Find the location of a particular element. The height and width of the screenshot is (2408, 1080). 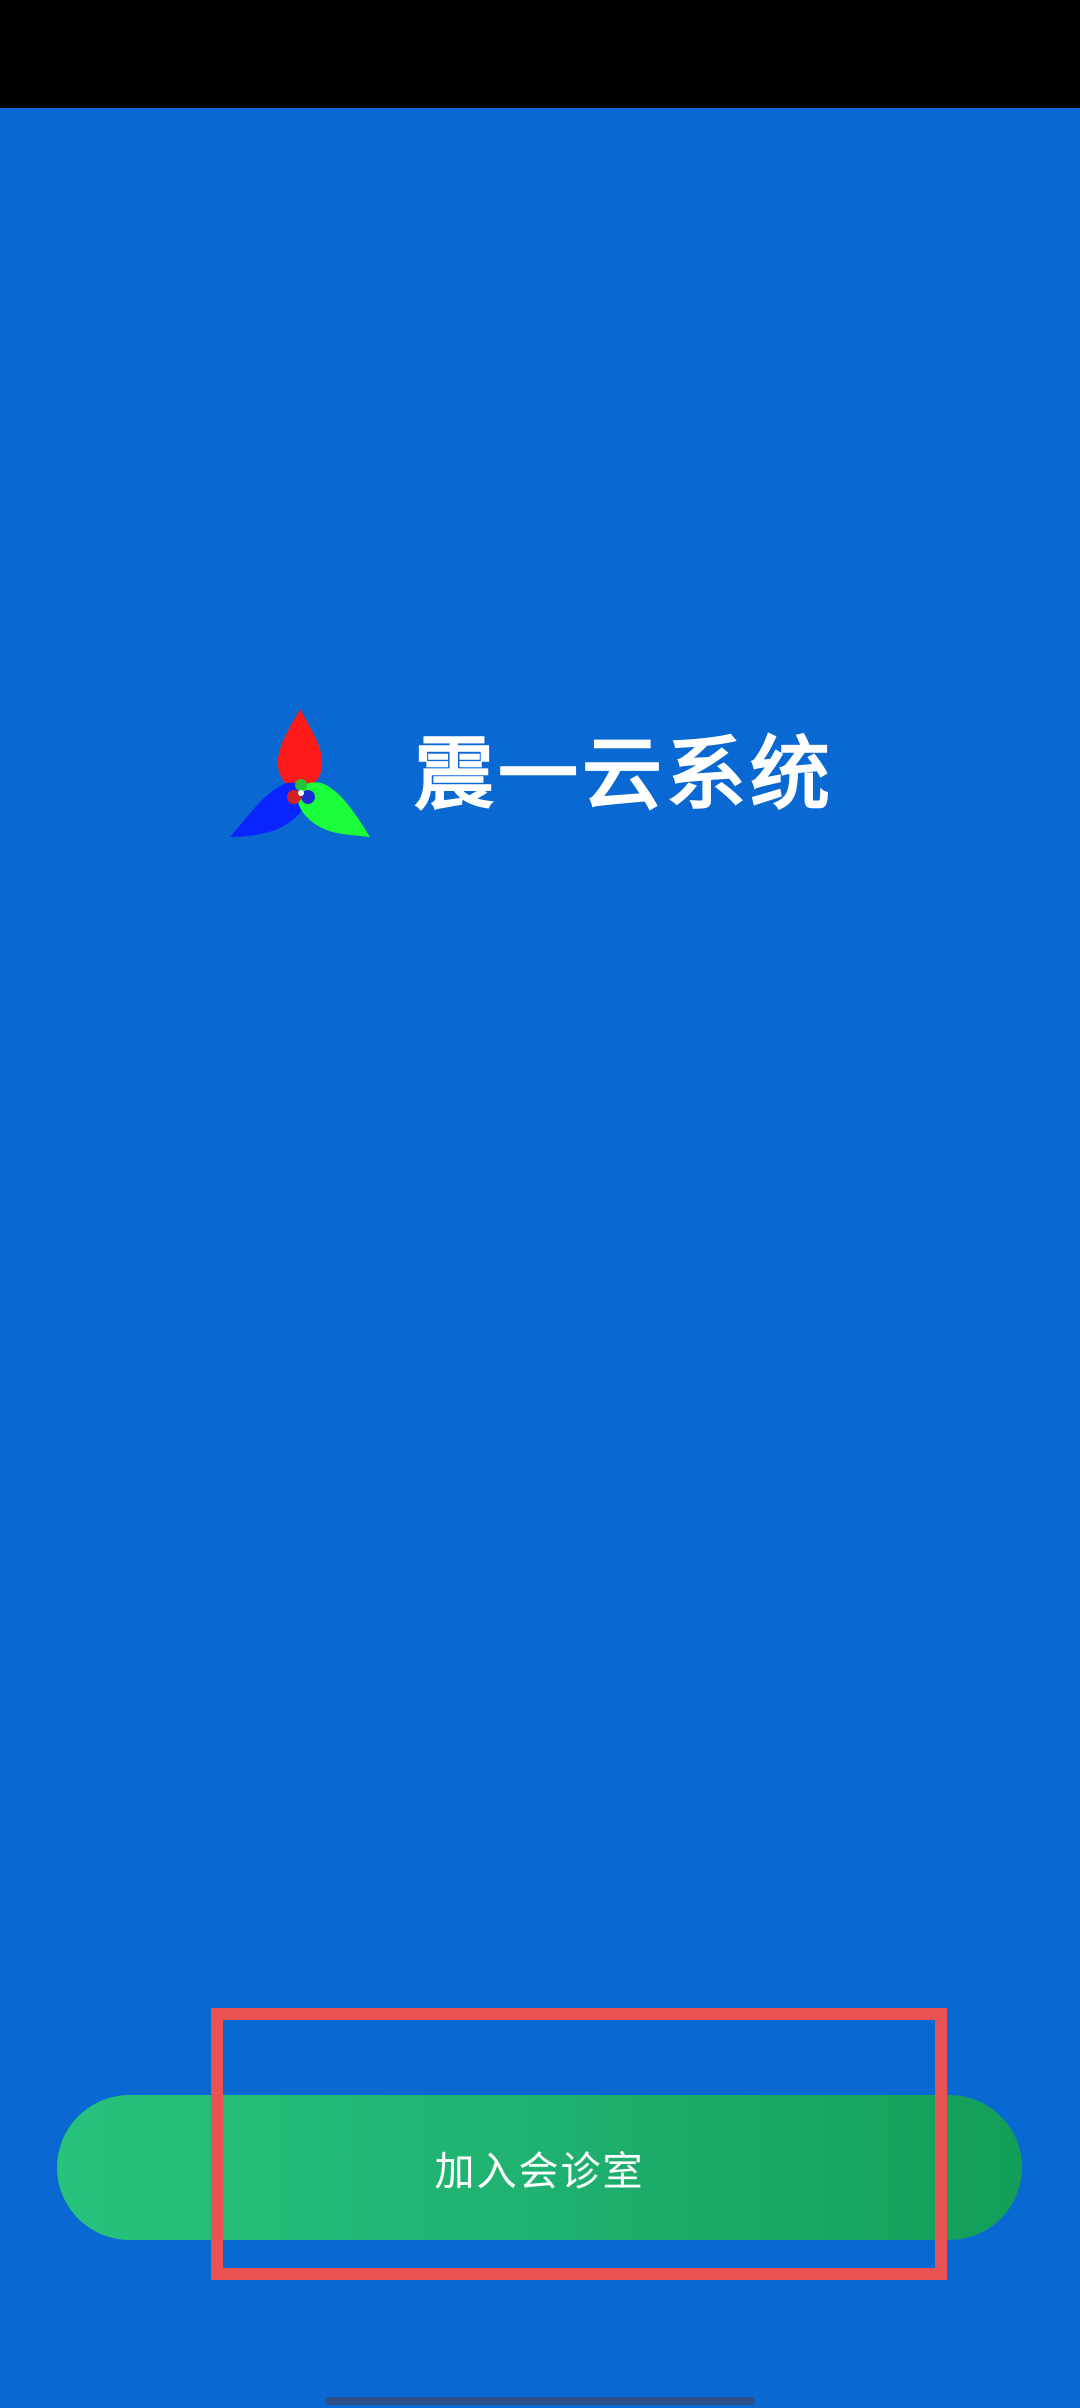

join-consultation-room-button: 加入会诊室 is located at coordinates (539, 2167).